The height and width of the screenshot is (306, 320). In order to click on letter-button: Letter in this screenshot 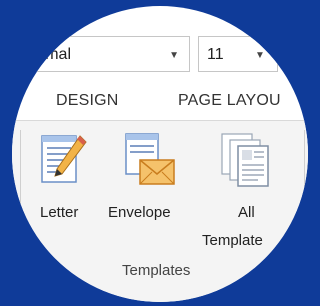, I will do `click(69, 182)`.